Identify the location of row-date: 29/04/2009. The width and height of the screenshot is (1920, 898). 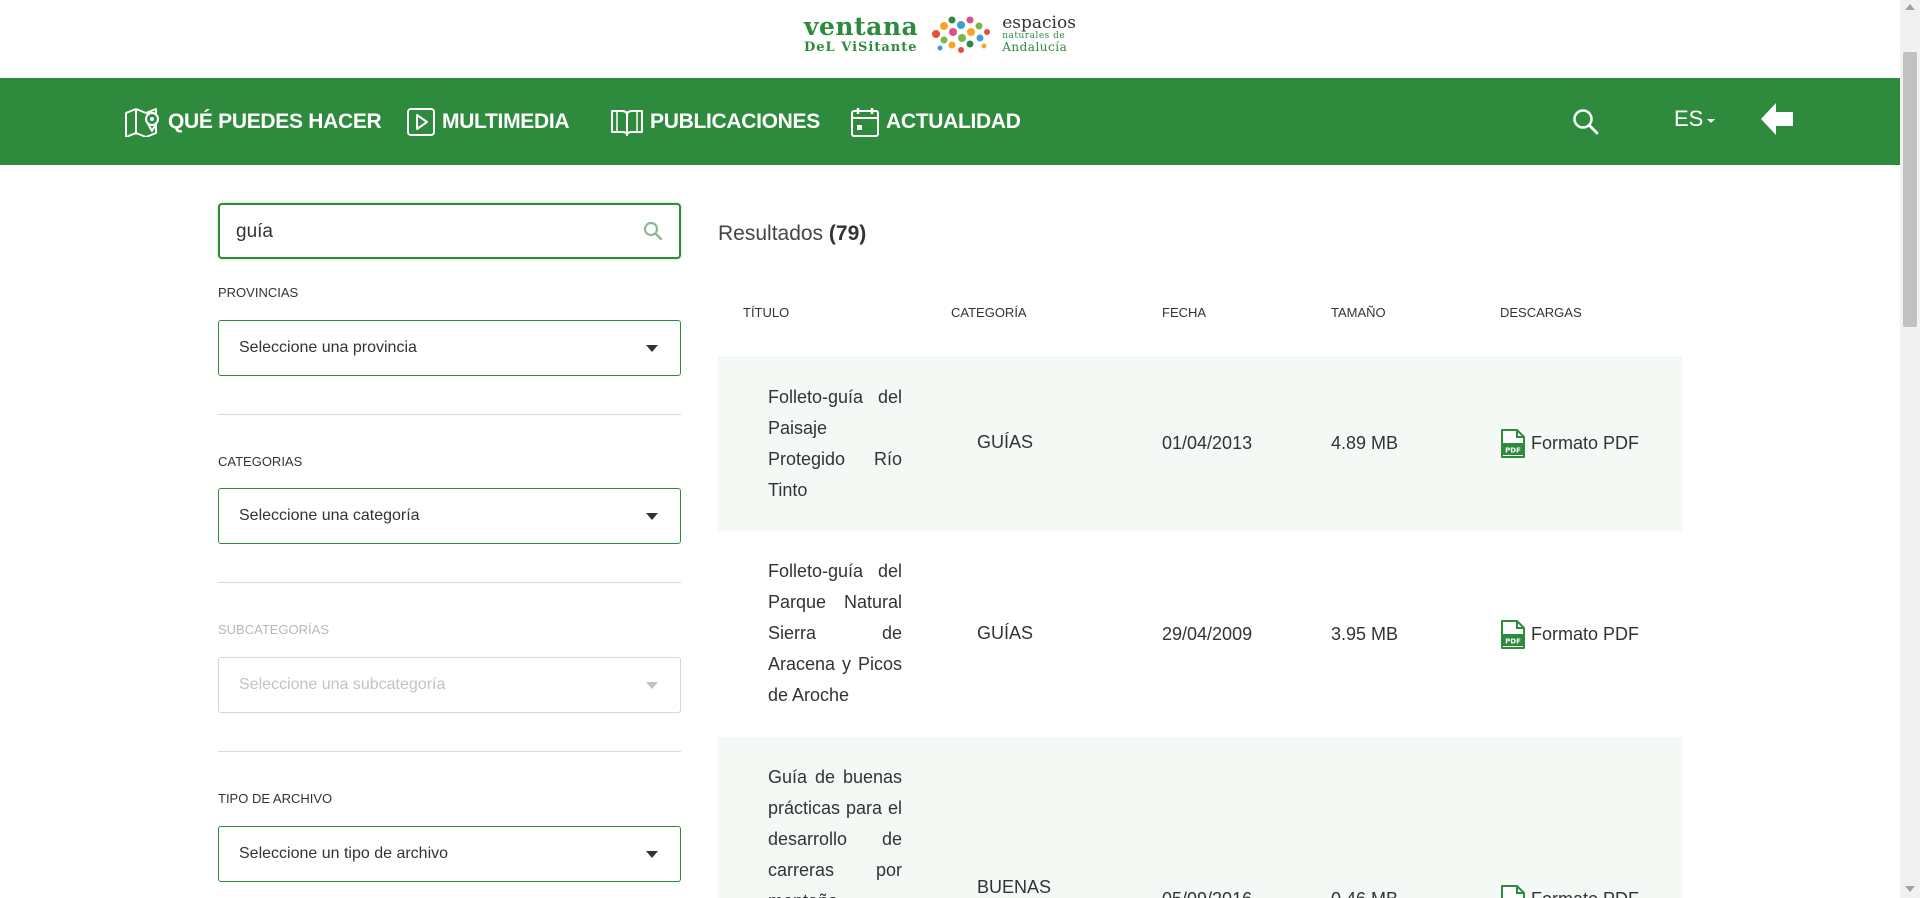
(1207, 634).